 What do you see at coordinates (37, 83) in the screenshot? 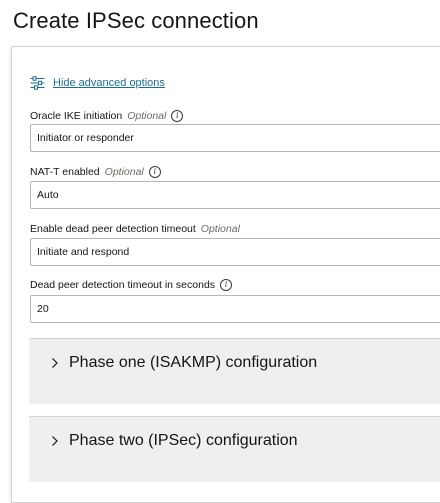
I see `sliders-icon` at bounding box center [37, 83].